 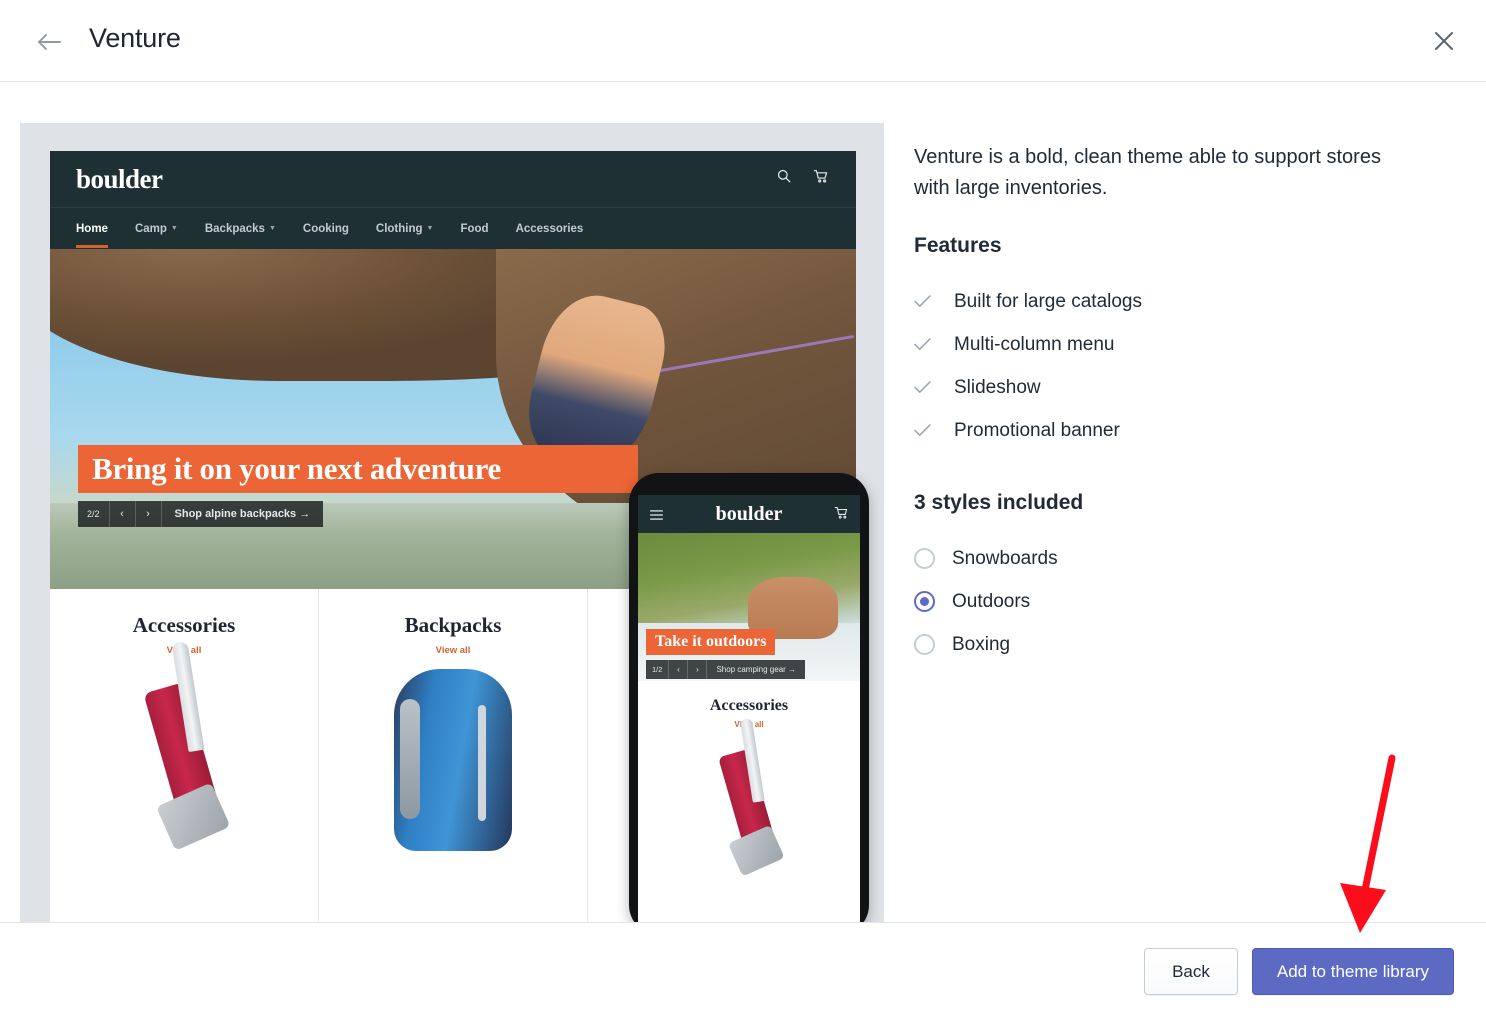 What do you see at coordinates (802, 178) in the screenshot?
I see `store-header-icons` at bounding box center [802, 178].